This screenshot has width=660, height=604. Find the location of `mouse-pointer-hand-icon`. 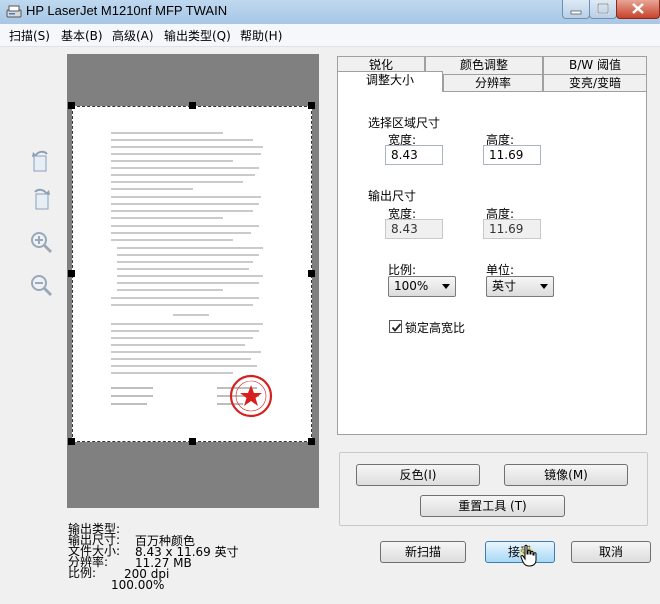

mouse-pointer-hand-icon is located at coordinates (528, 555).